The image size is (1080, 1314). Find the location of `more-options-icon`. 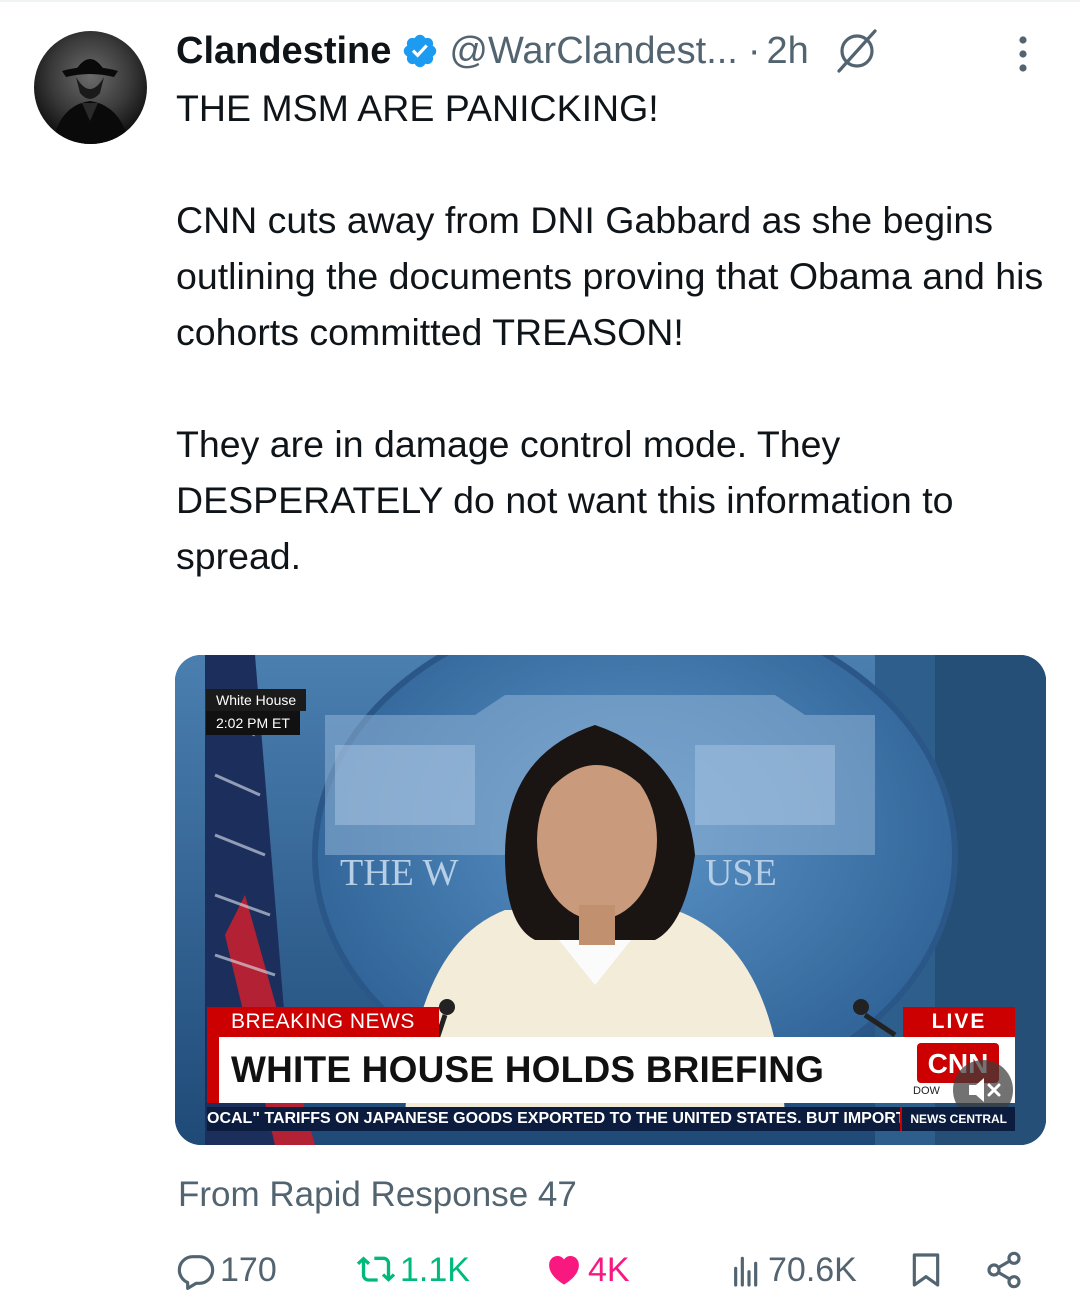

more-options-icon is located at coordinates (1023, 54).